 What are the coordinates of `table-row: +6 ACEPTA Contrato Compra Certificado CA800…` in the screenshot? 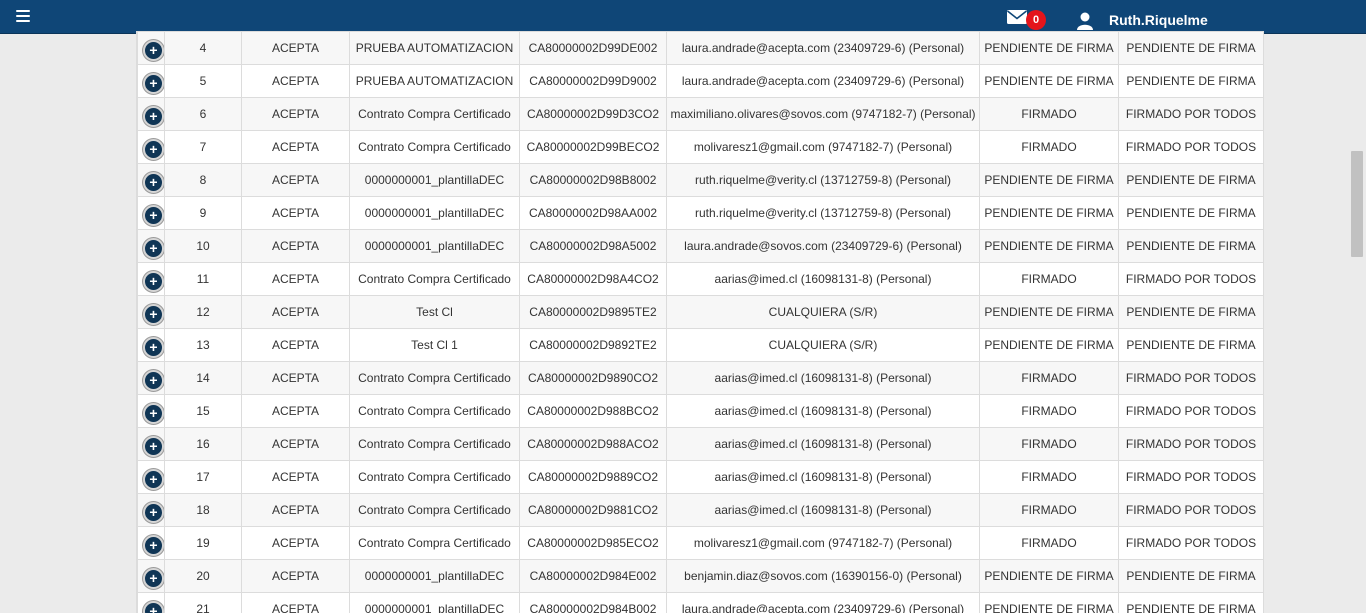 It's located at (700, 114).